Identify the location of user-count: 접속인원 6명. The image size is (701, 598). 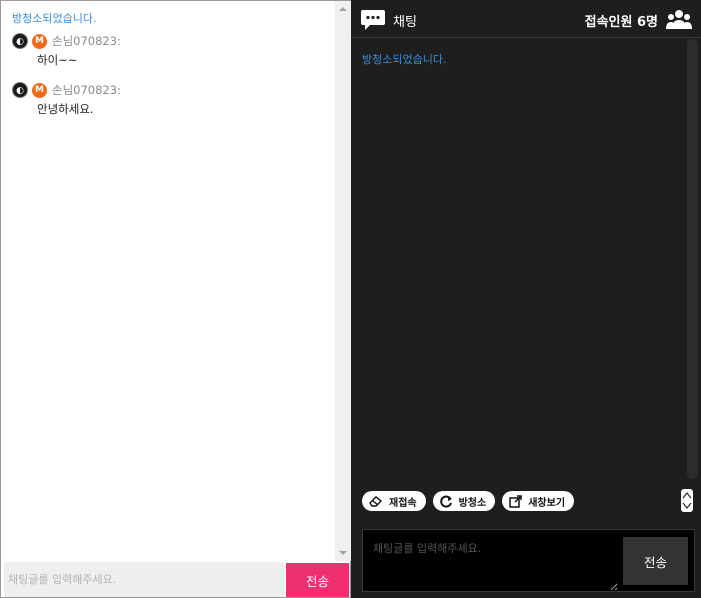
(621, 22).